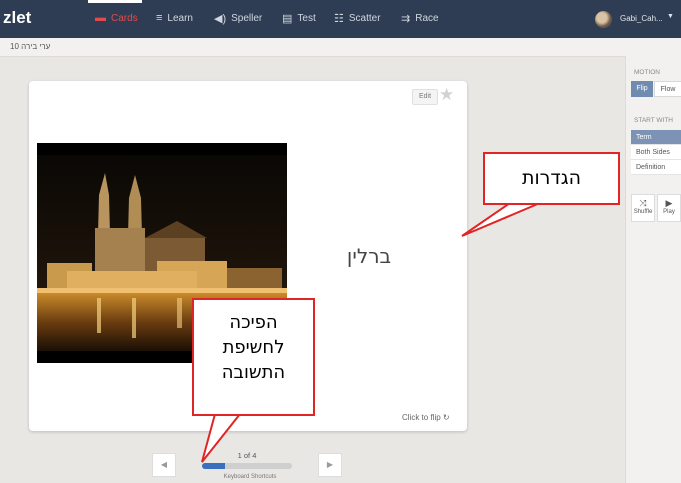  I want to click on cards-icon: ▬, so click(100, 18).